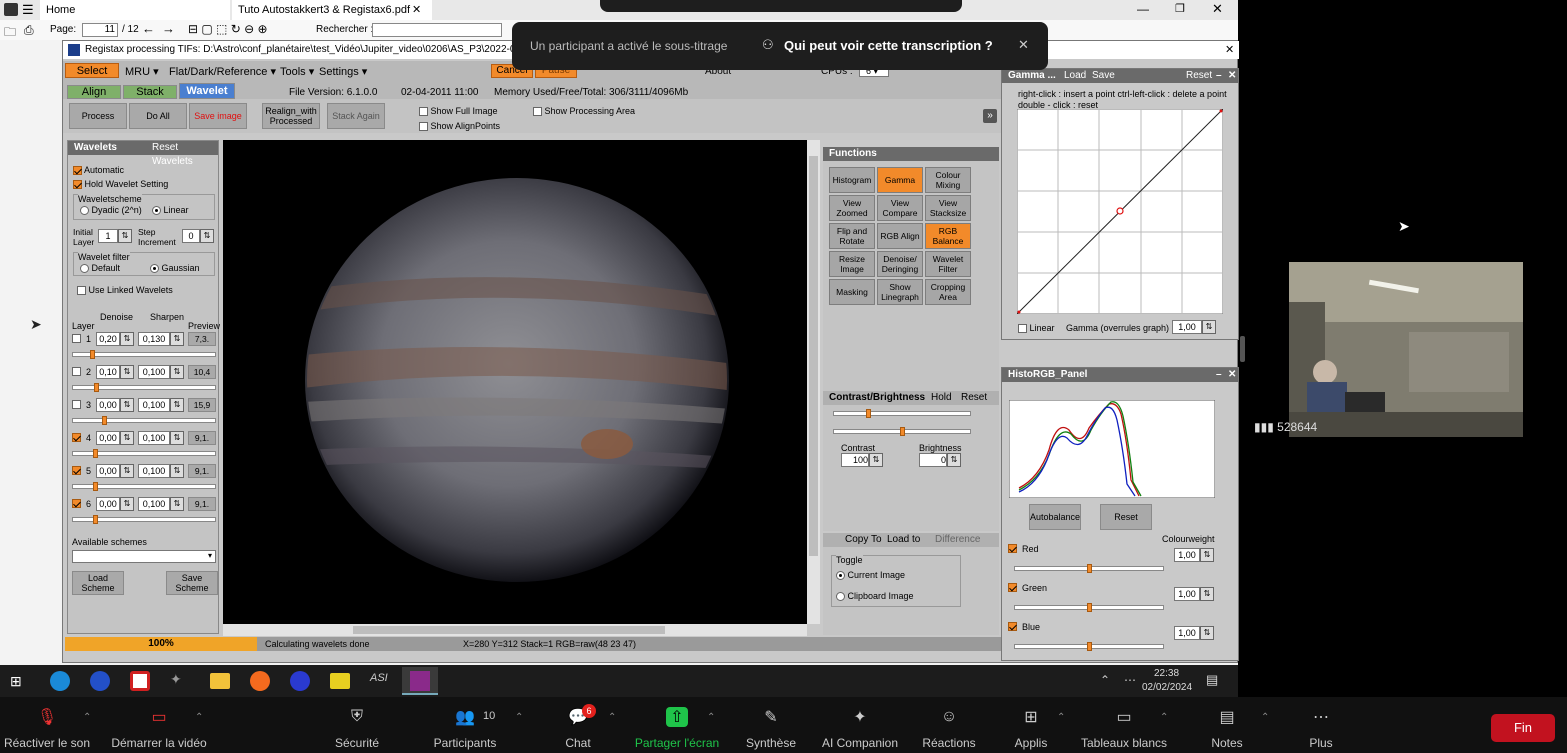  What do you see at coordinates (855, 460) in the screenshot?
I see `contrast-input: 100` at bounding box center [855, 460].